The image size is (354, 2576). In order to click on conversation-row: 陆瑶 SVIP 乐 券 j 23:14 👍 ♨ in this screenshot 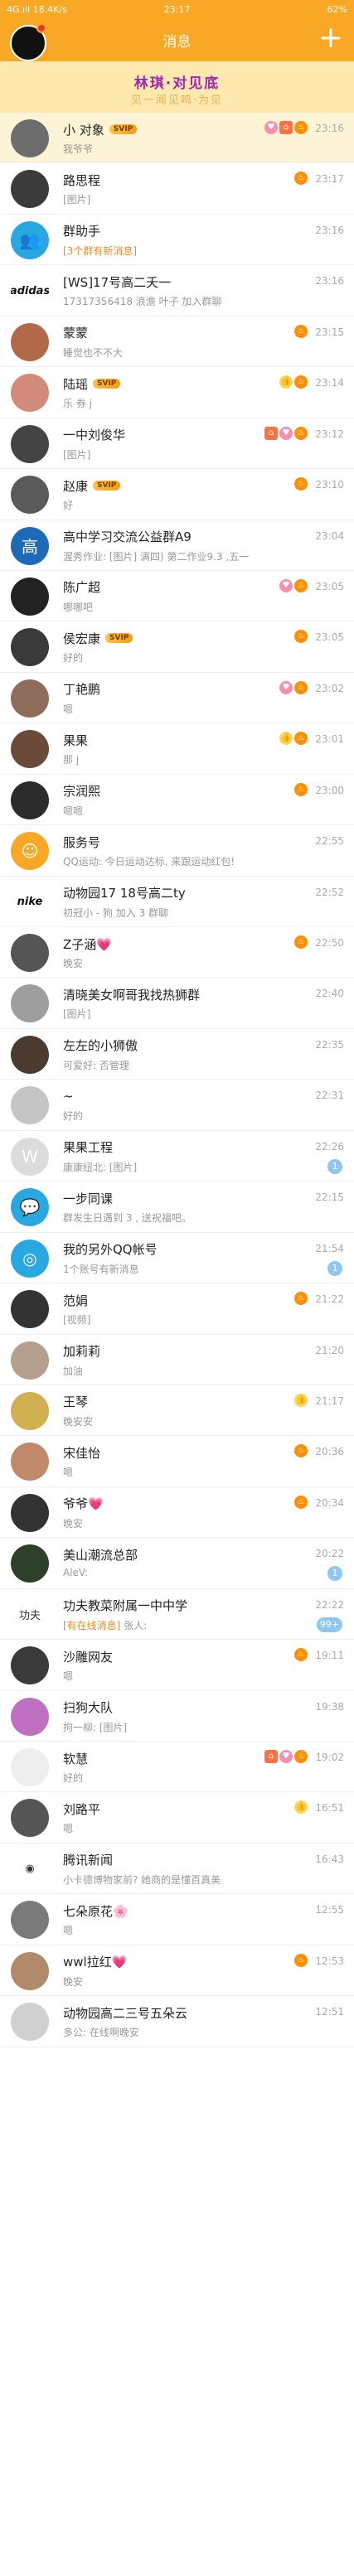, I will do `click(177, 392)`.